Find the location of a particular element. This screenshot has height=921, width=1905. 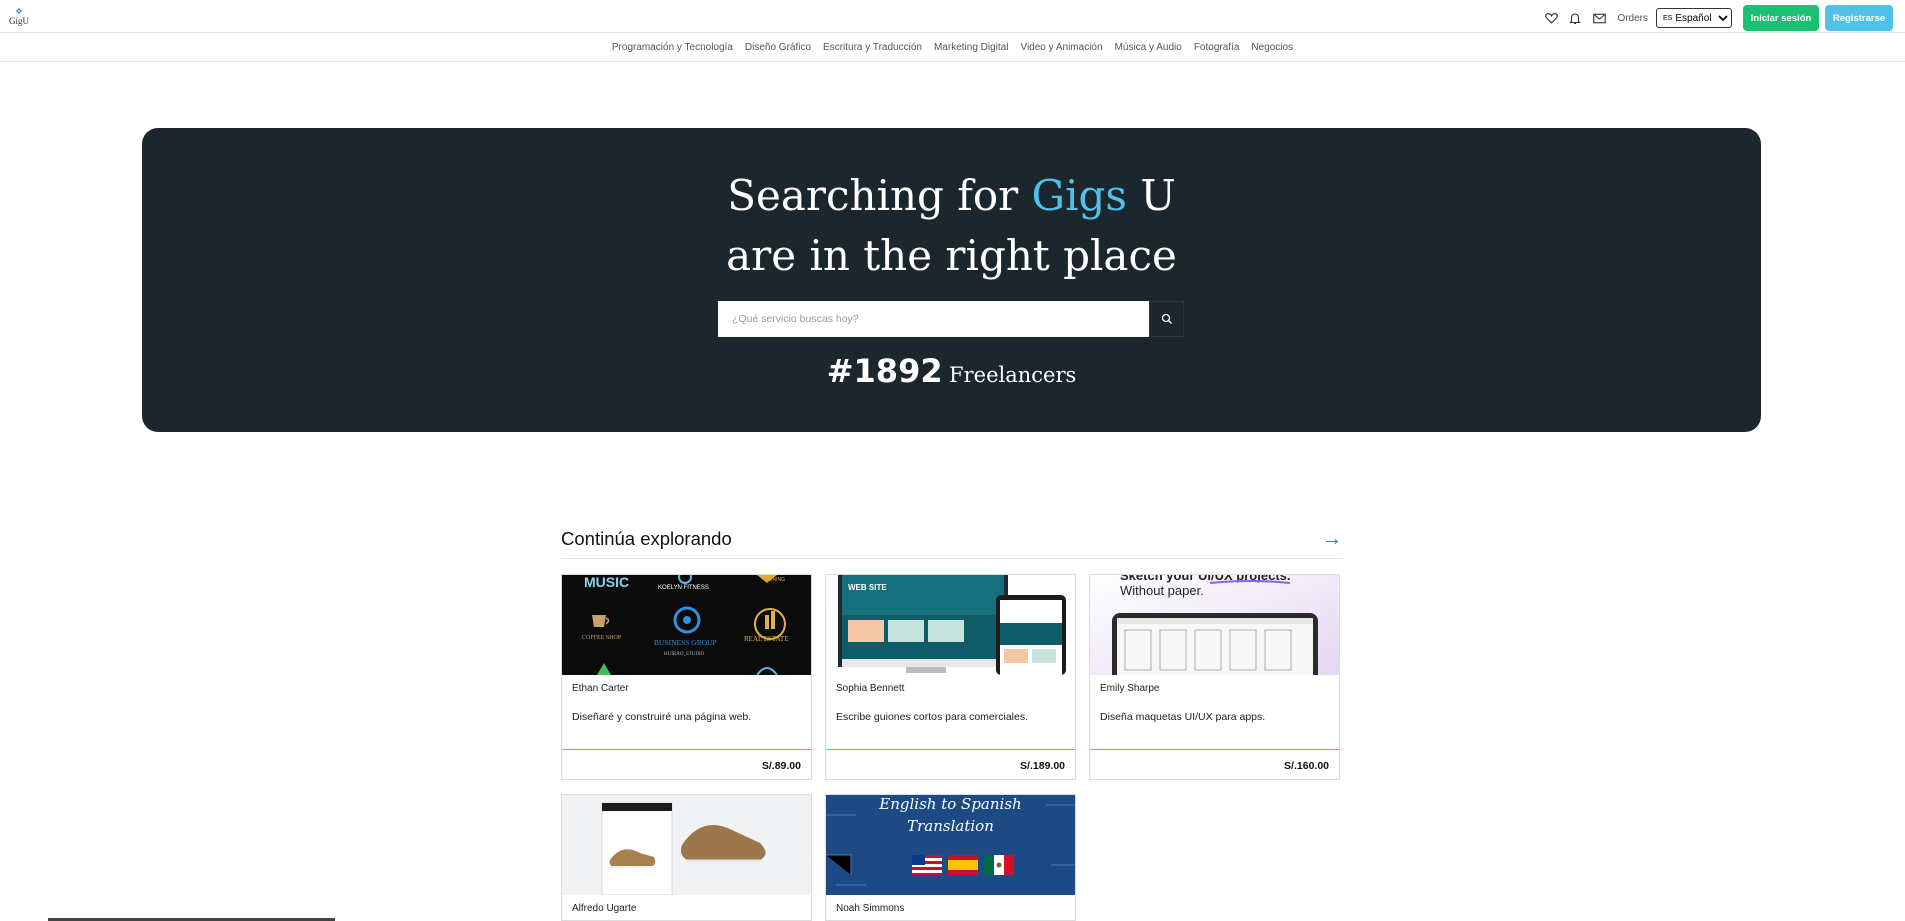

login-button: Iniciar sesión is located at coordinates (1781, 18).